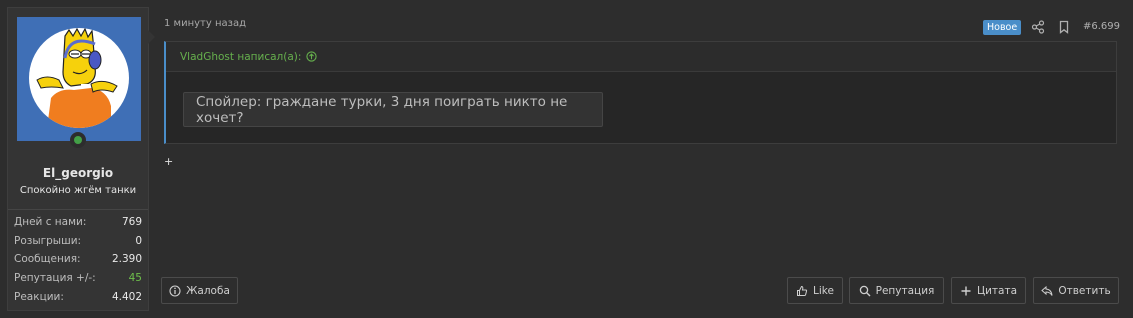 The image size is (1133, 318). I want to click on stat-value: 2.390, so click(127, 259).